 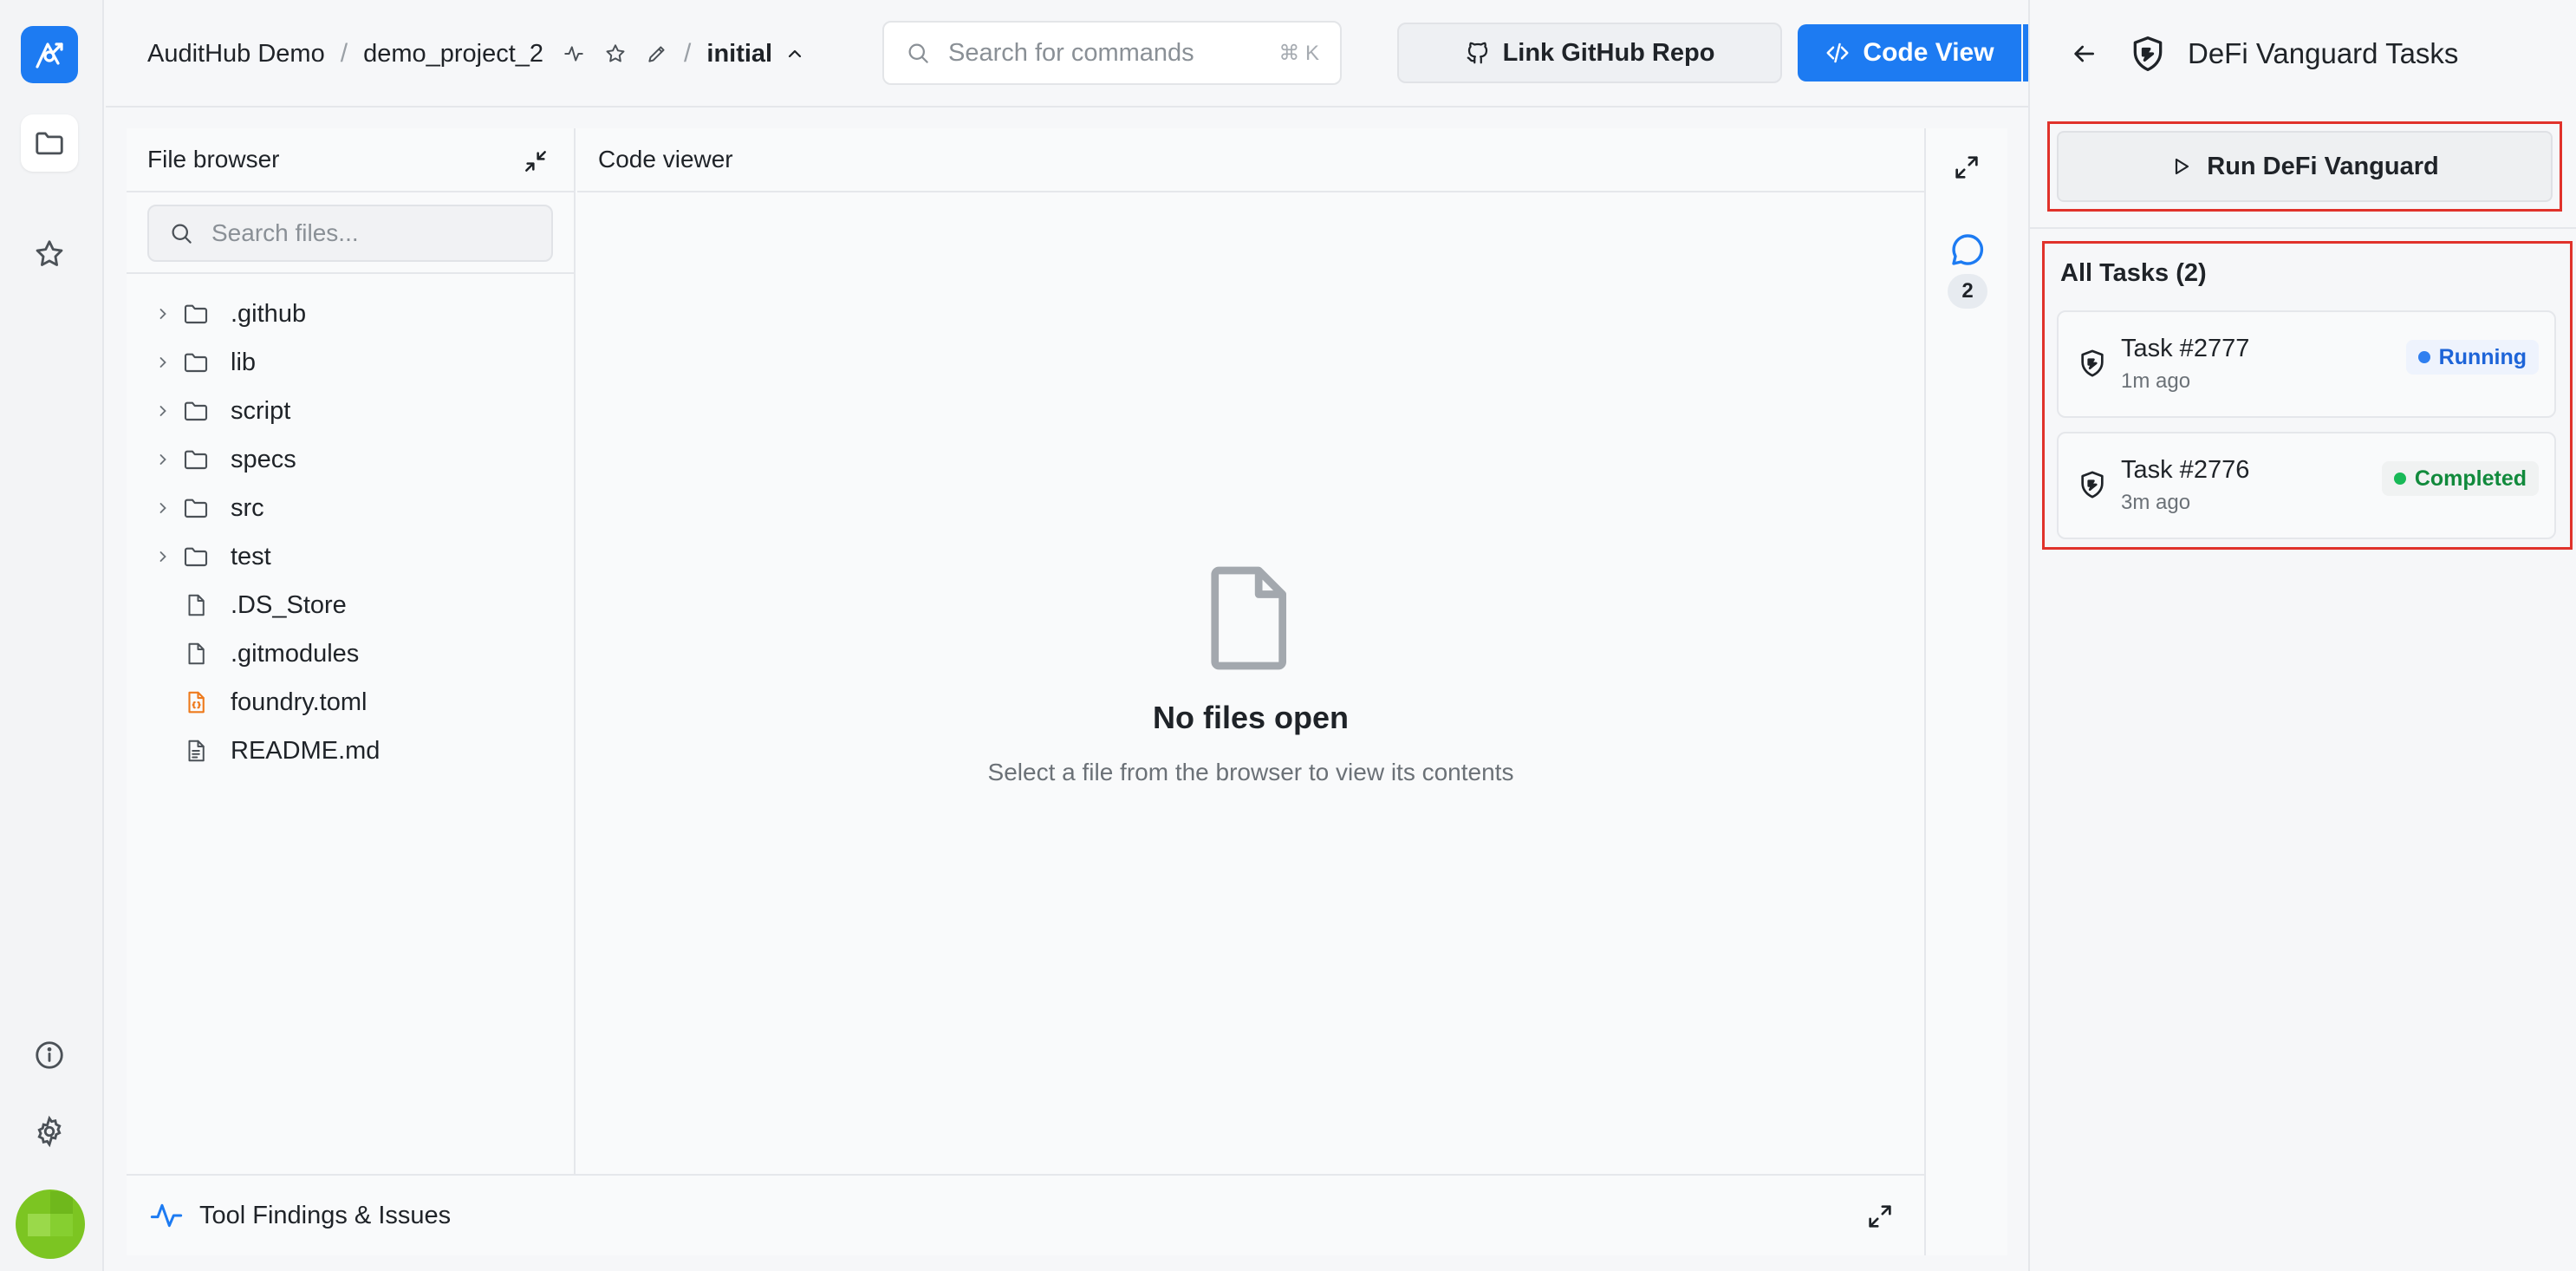 What do you see at coordinates (2306, 364) in the screenshot?
I see `task-card: Task #2777 1m ago Running` at bounding box center [2306, 364].